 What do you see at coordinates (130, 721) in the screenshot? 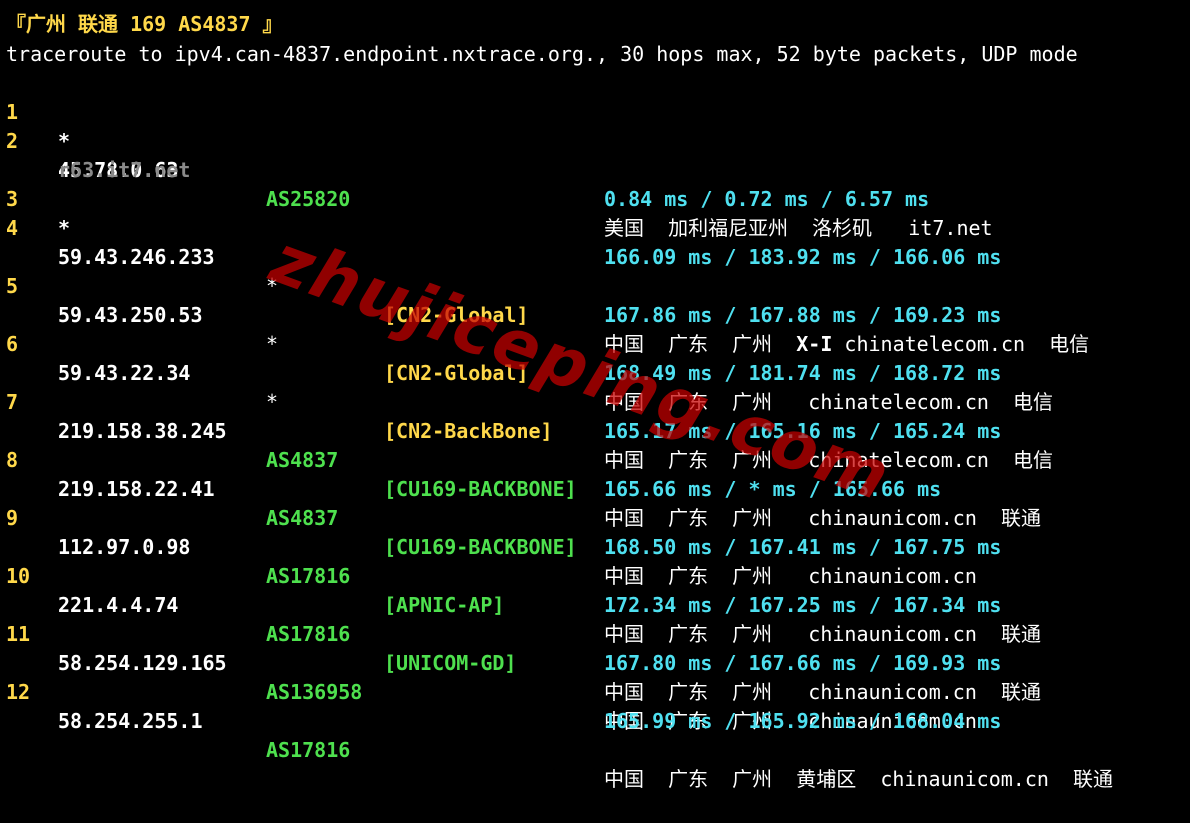
I see `hop-ip: 58.254.255.1` at bounding box center [130, 721].